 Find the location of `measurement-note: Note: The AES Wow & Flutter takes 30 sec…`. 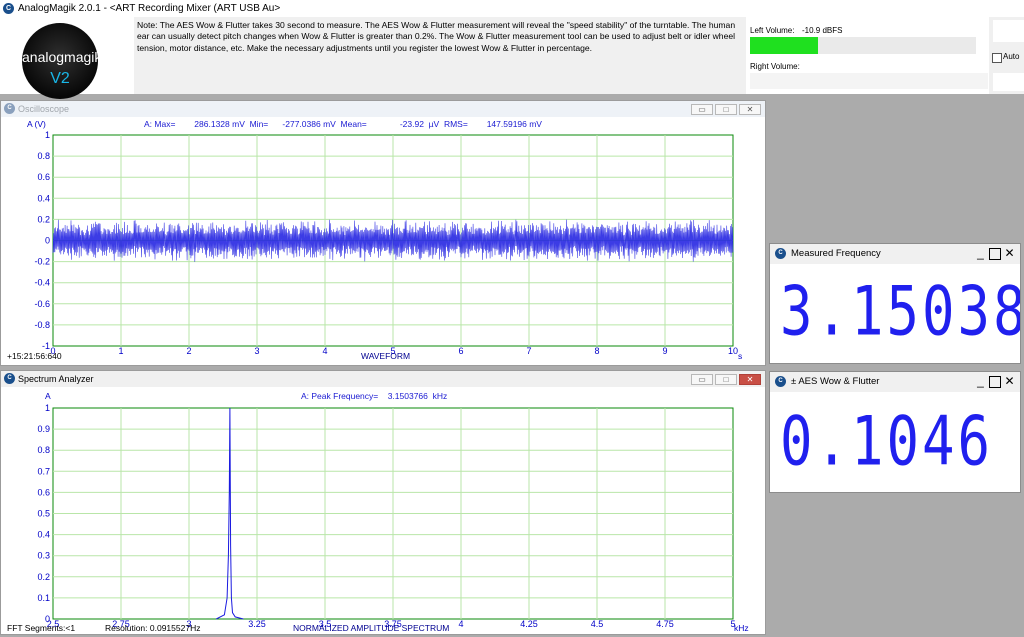

measurement-note: Note: The AES Wow & Flutter takes 30 sec… is located at coordinates (436, 36).